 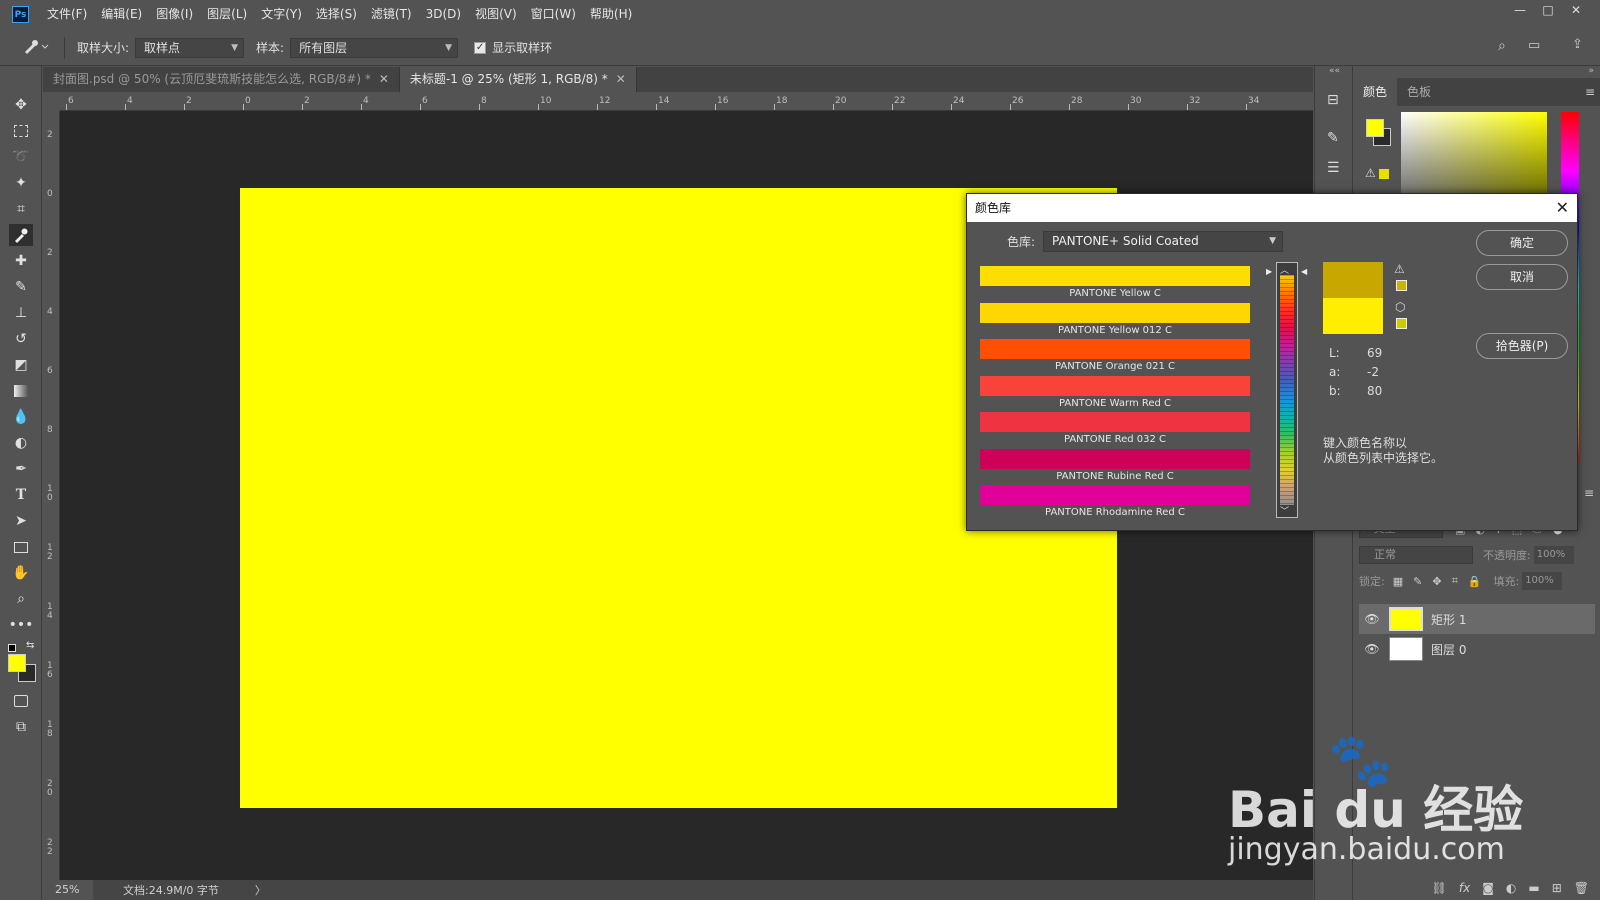 What do you see at coordinates (21, 183) in the screenshot?
I see `magic-wand-tool-icon: ✦` at bounding box center [21, 183].